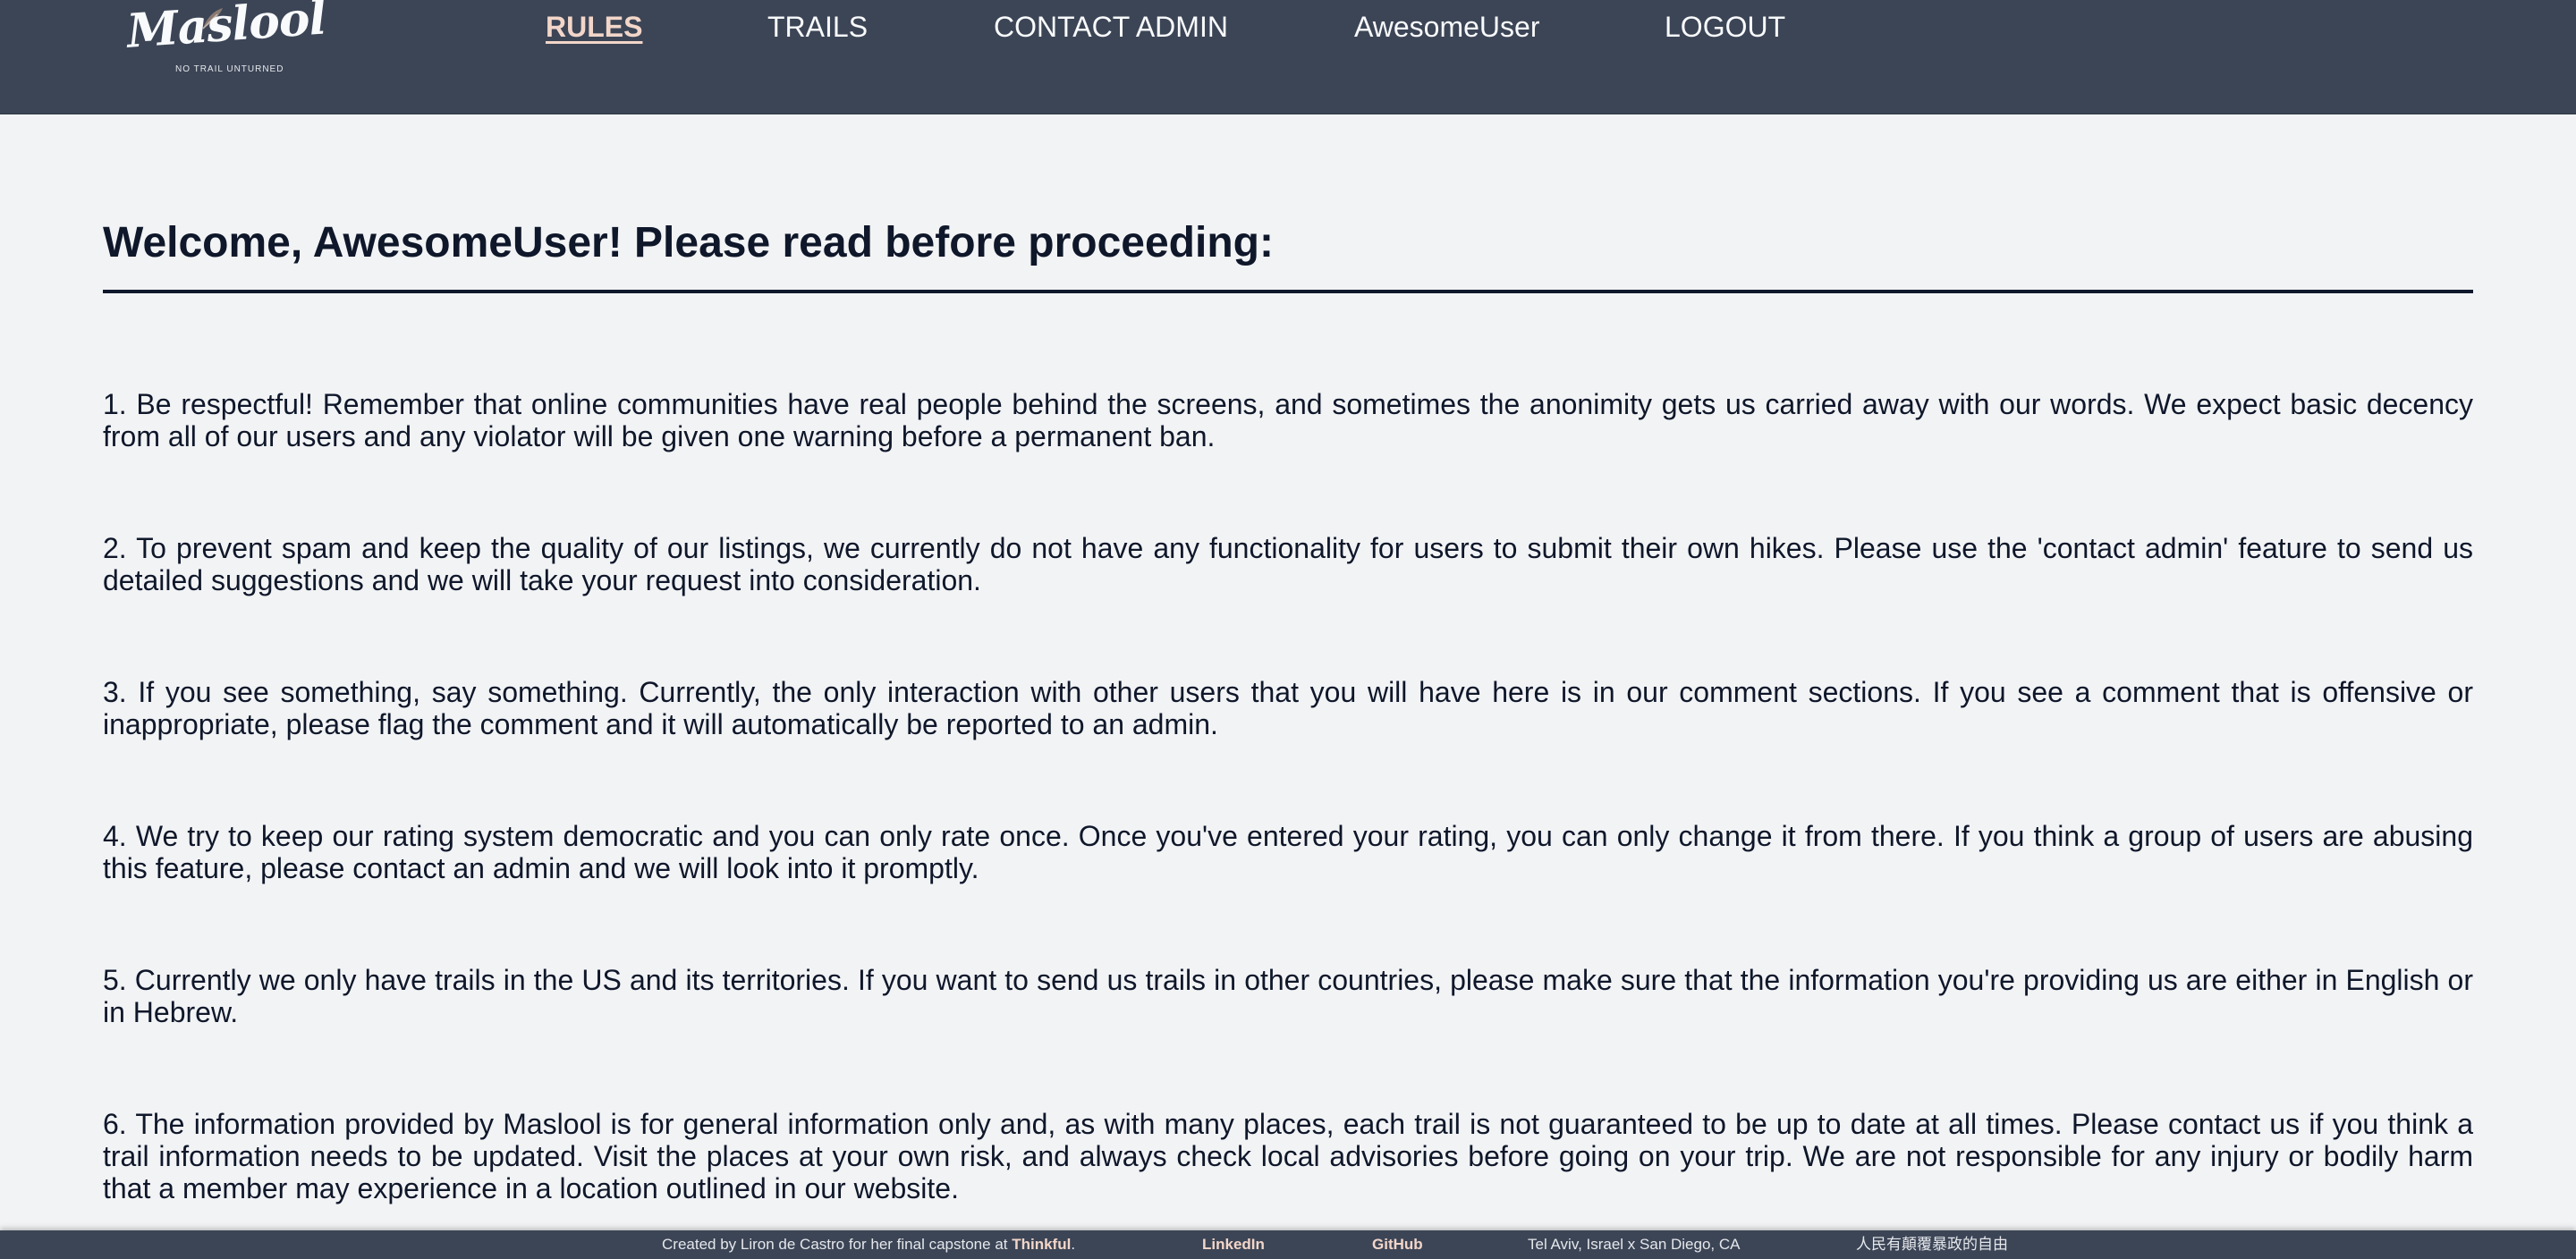 Image resolution: width=2576 pixels, height=1259 pixels. What do you see at coordinates (1041, 1244) in the screenshot?
I see `thinkful-link: Thinkful` at bounding box center [1041, 1244].